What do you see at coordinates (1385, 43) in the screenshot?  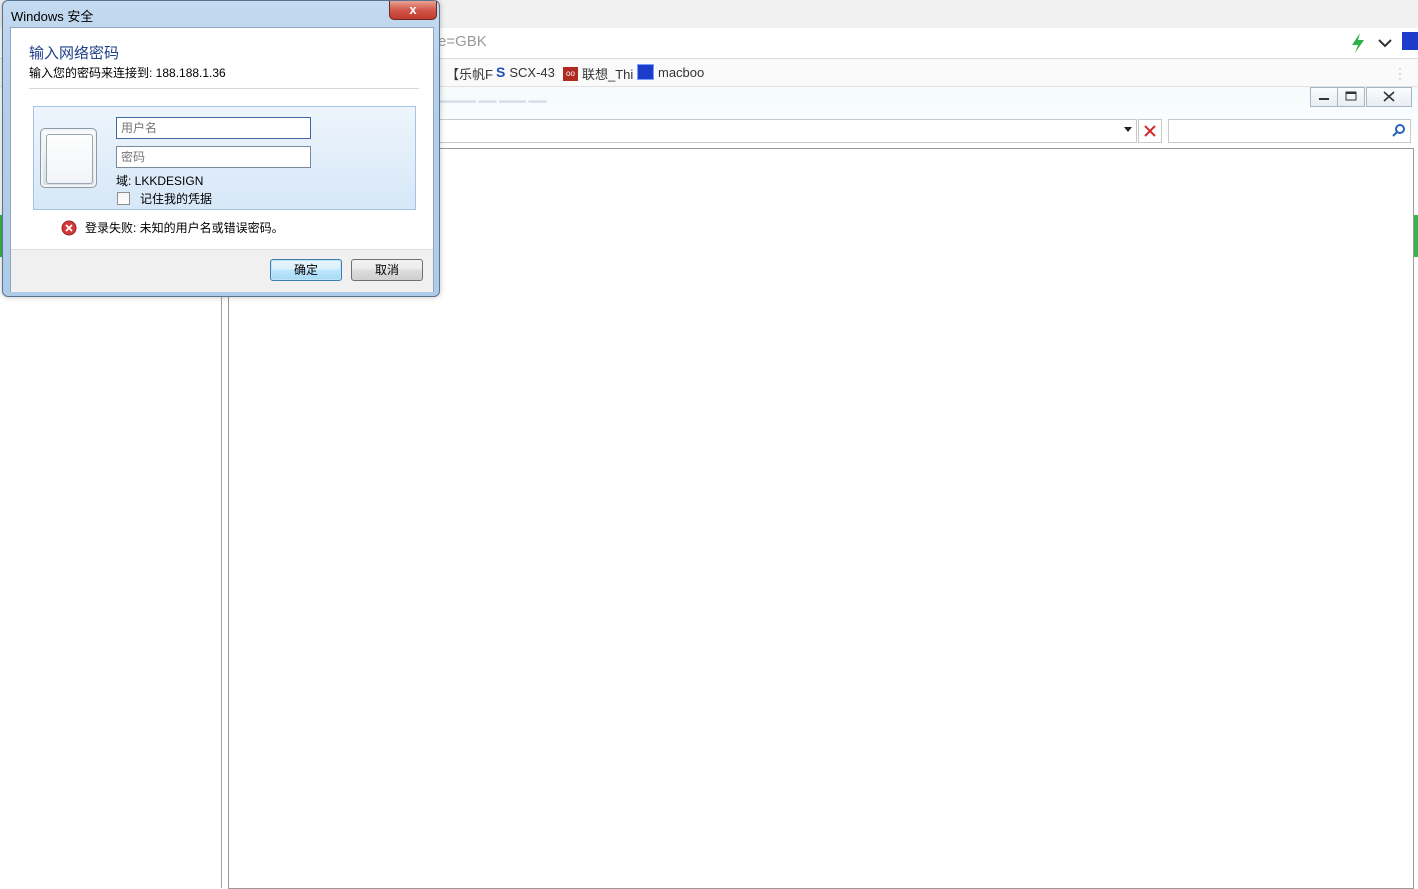 I see `chevron-down-icon` at bounding box center [1385, 43].